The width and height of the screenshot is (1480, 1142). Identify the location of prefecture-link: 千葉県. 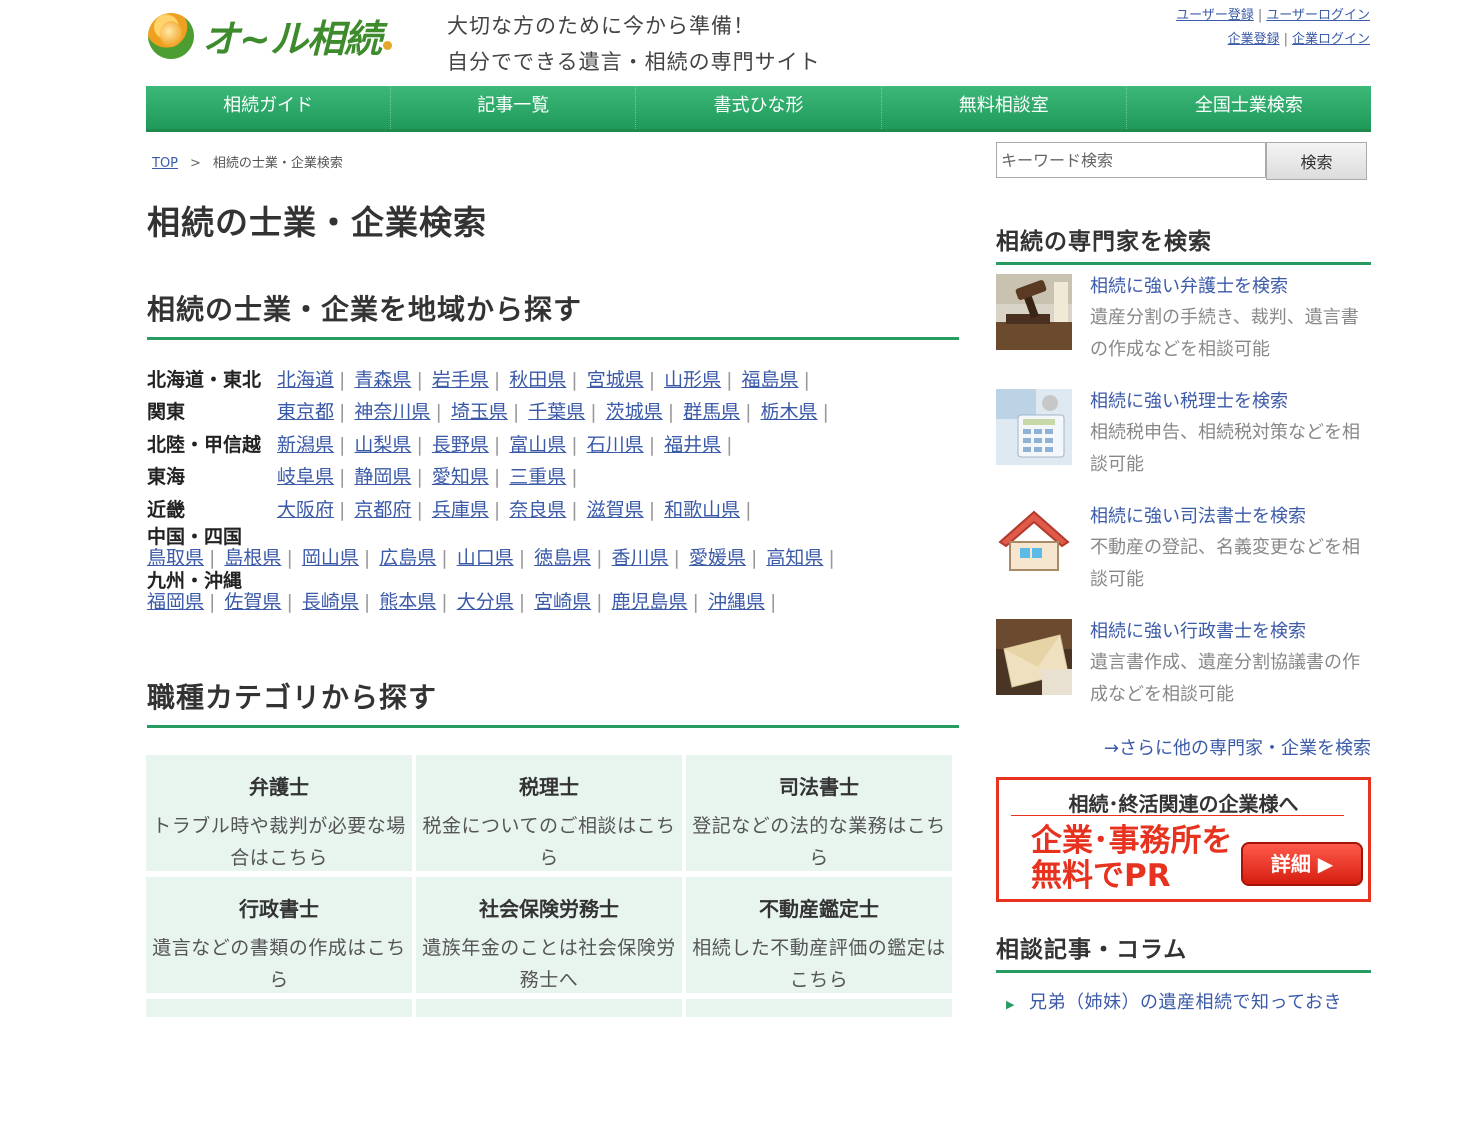
(556, 412).